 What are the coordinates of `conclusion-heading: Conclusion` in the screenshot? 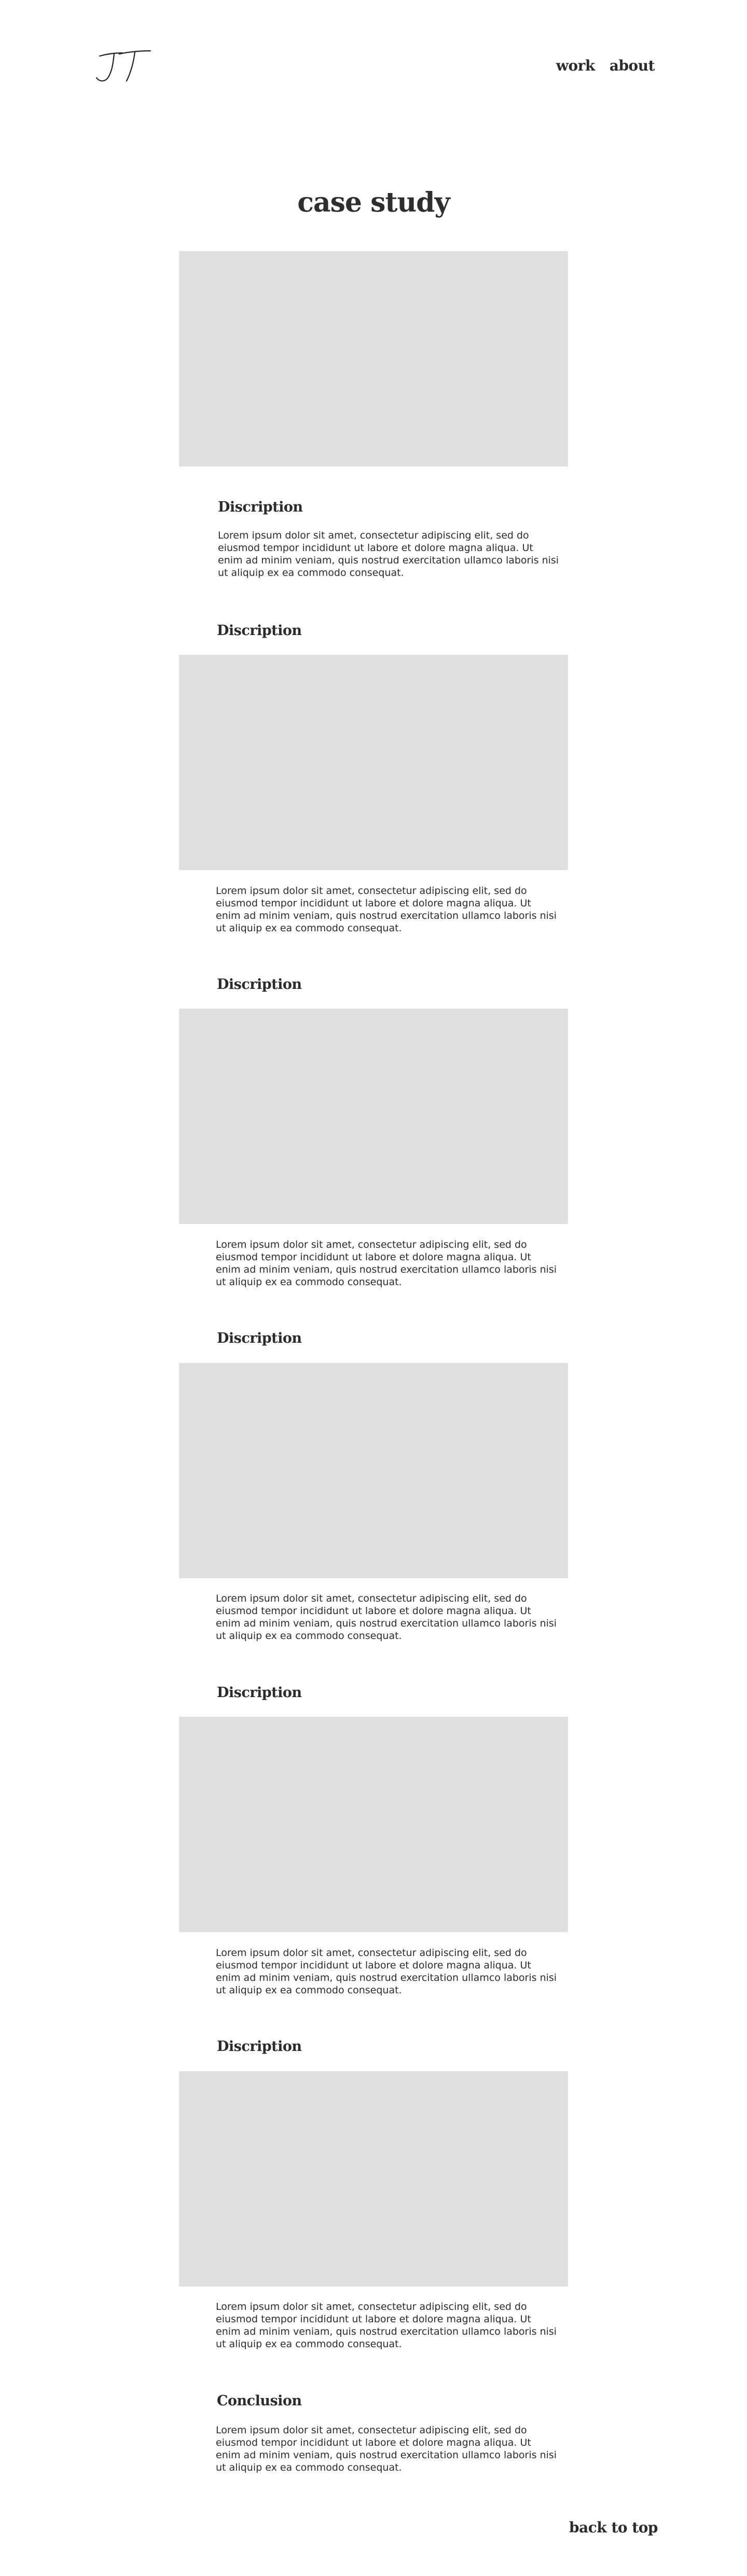 It's located at (259, 2401).